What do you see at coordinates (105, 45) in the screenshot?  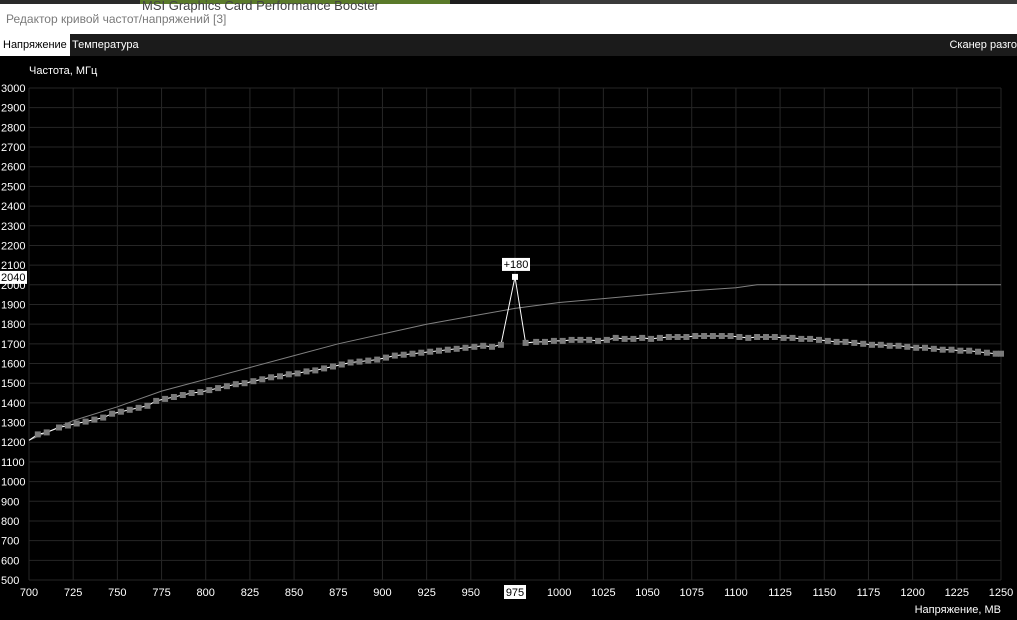 I see `tab-temperature: Температура` at bounding box center [105, 45].